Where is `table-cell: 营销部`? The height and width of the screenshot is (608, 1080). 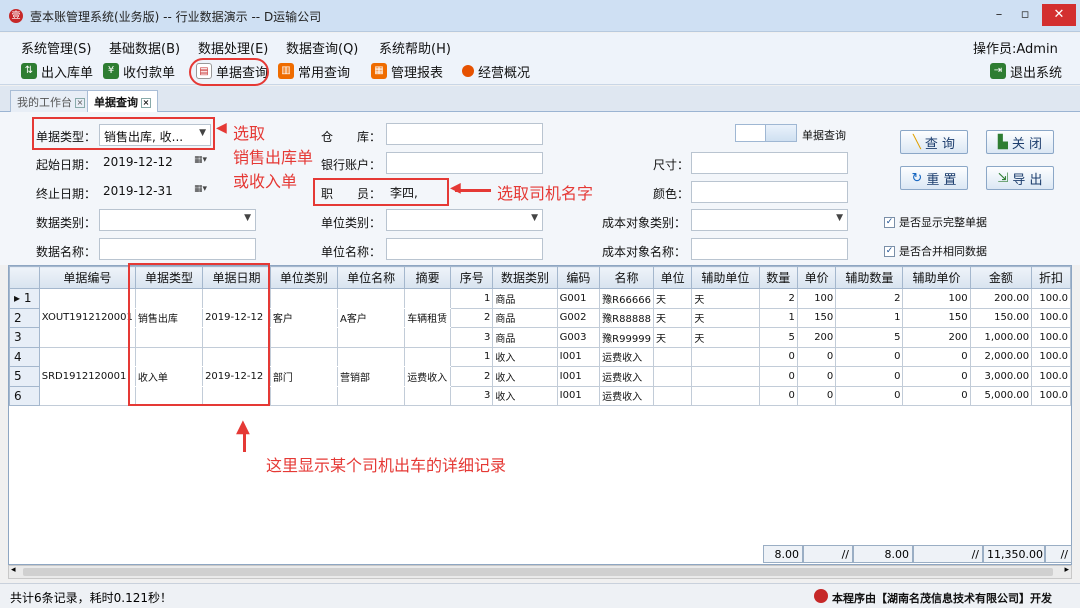
table-cell: 营销部 is located at coordinates (371, 376).